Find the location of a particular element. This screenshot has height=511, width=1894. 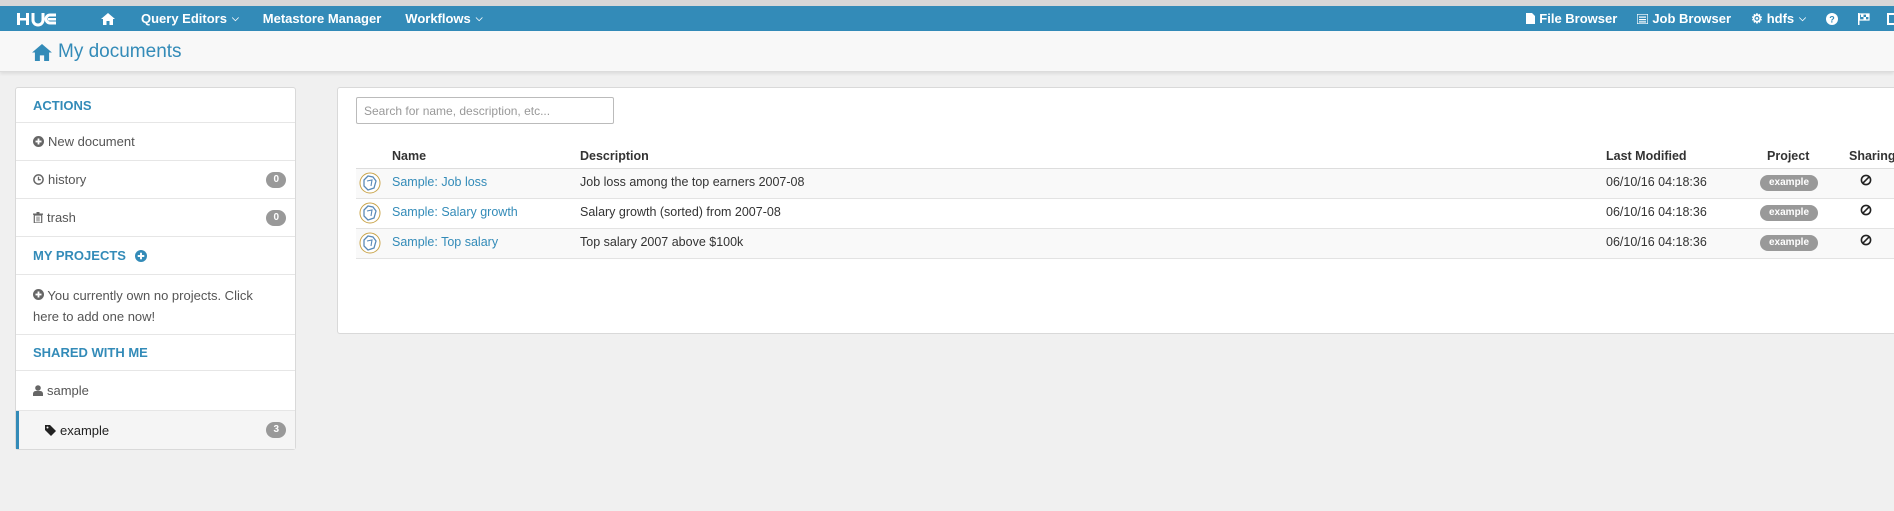

clock-icon is located at coordinates (38, 179).